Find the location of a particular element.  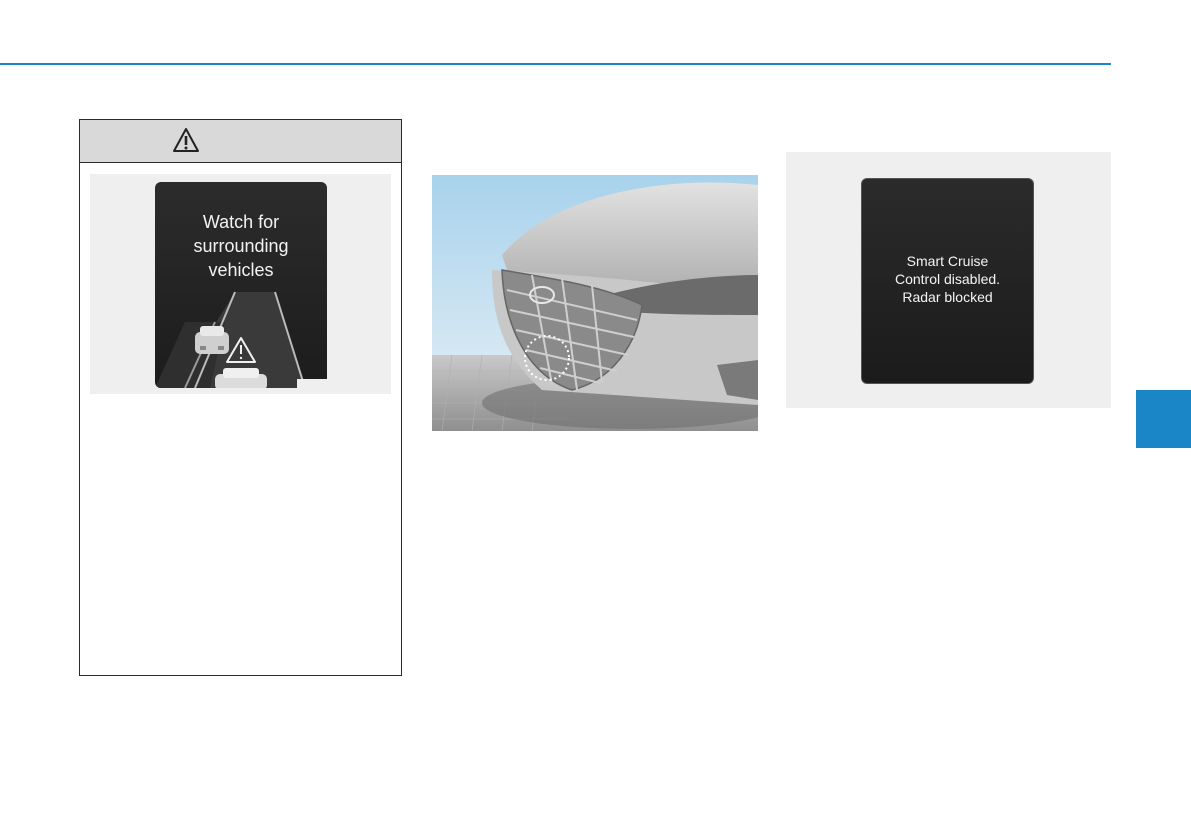

cluster-message: Watch for surrounding vehicles is located at coordinates (241, 246).